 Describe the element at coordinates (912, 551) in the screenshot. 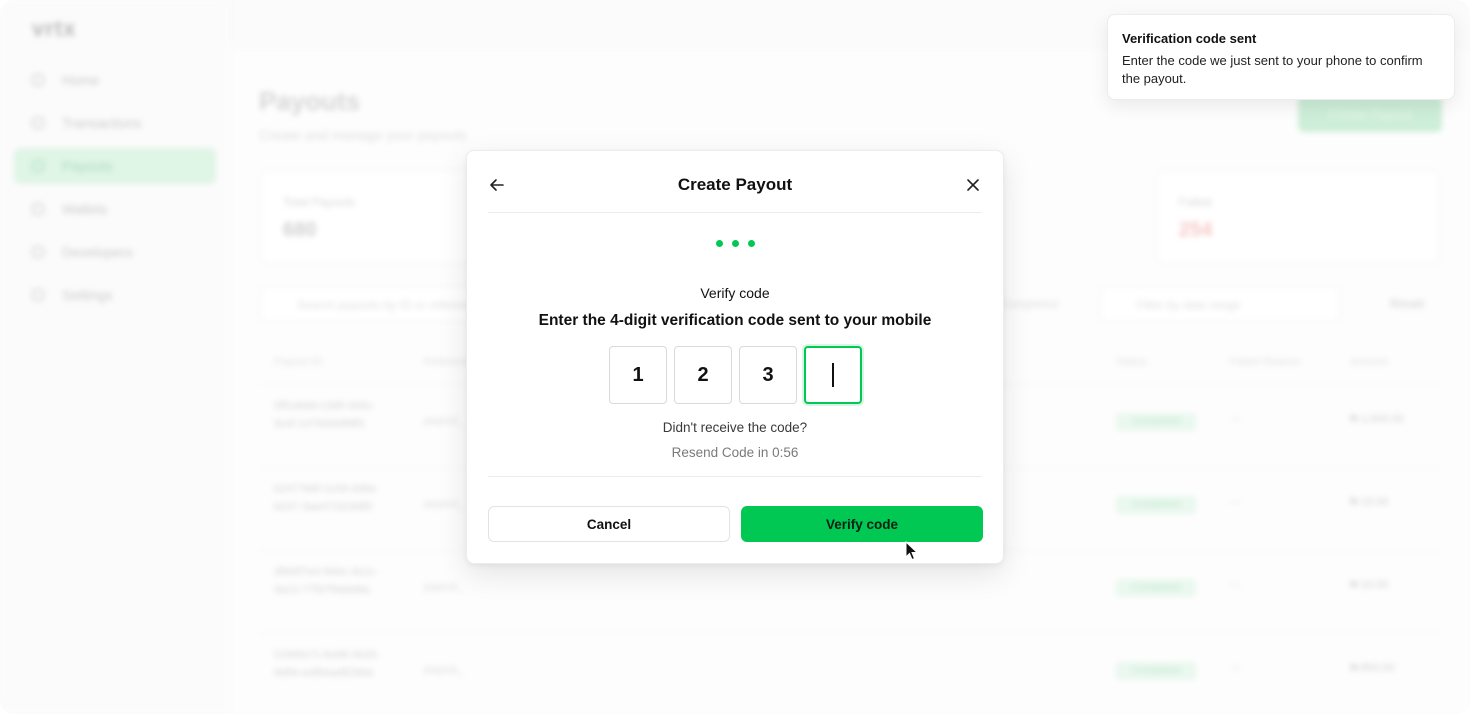

I see `mouse-pointer-icon` at that location.